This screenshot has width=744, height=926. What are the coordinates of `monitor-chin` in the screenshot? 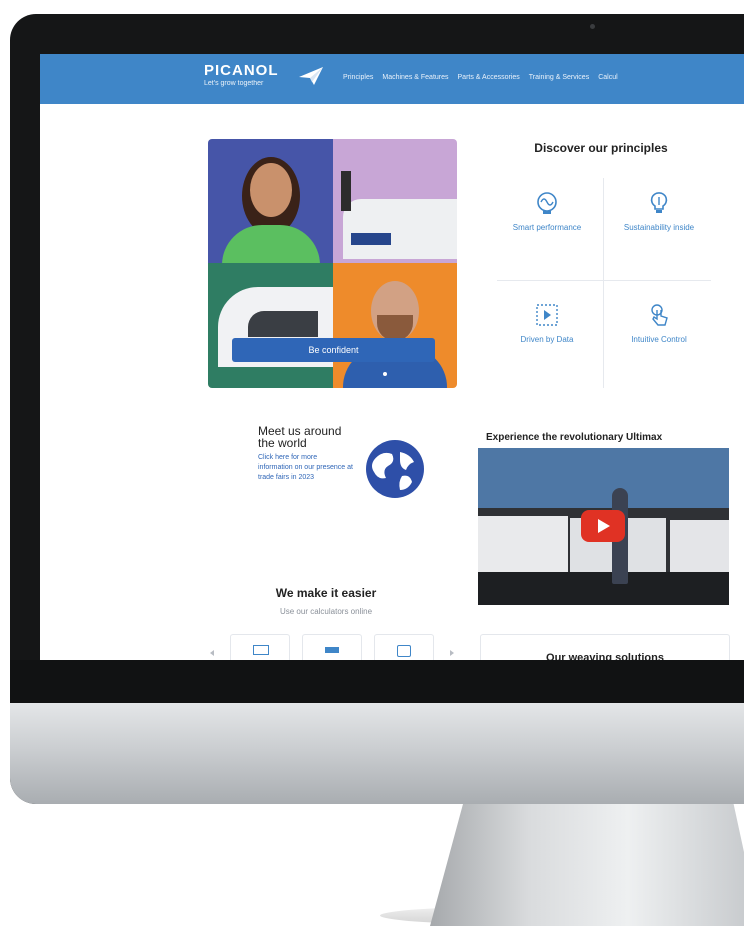 It's located at (377, 753).